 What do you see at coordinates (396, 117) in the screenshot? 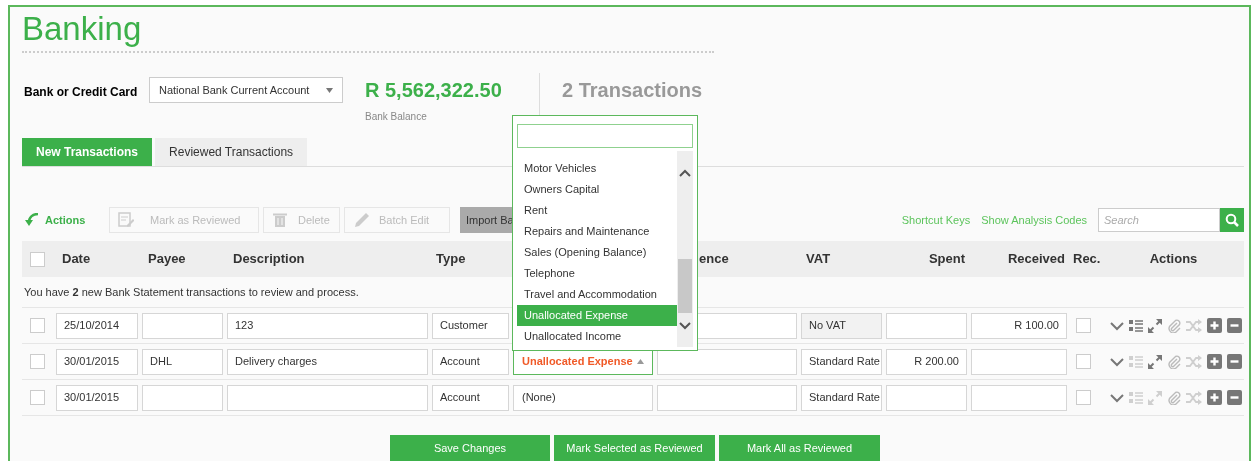
I see `balance-label: Bank Balance` at bounding box center [396, 117].